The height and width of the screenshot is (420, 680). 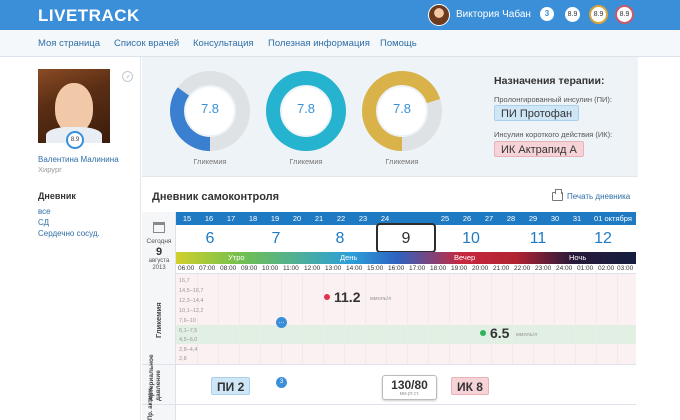 What do you see at coordinates (547, 14) in the screenshot?
I see `notification-badge: 3` at bounding box center [547, 14].